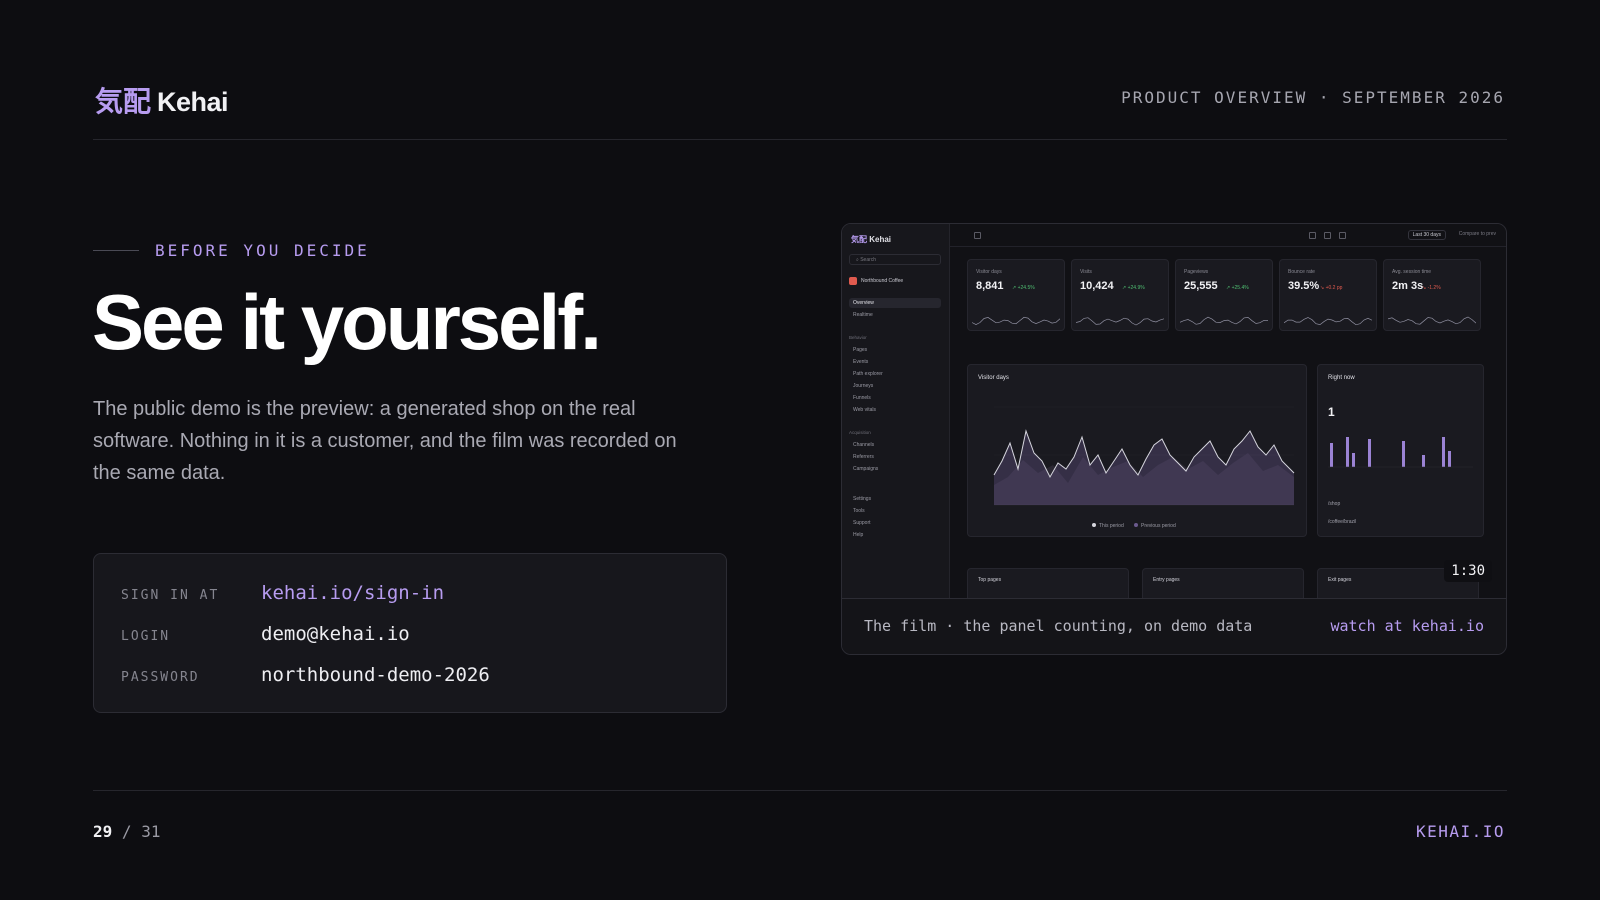 The height and width of the screenshot is (900, 1600). What do you see at coordinates (1342, 522) in the screenshot?
I see `active-page-row: /coffee/brazil` at bounding box center [1342, 522].